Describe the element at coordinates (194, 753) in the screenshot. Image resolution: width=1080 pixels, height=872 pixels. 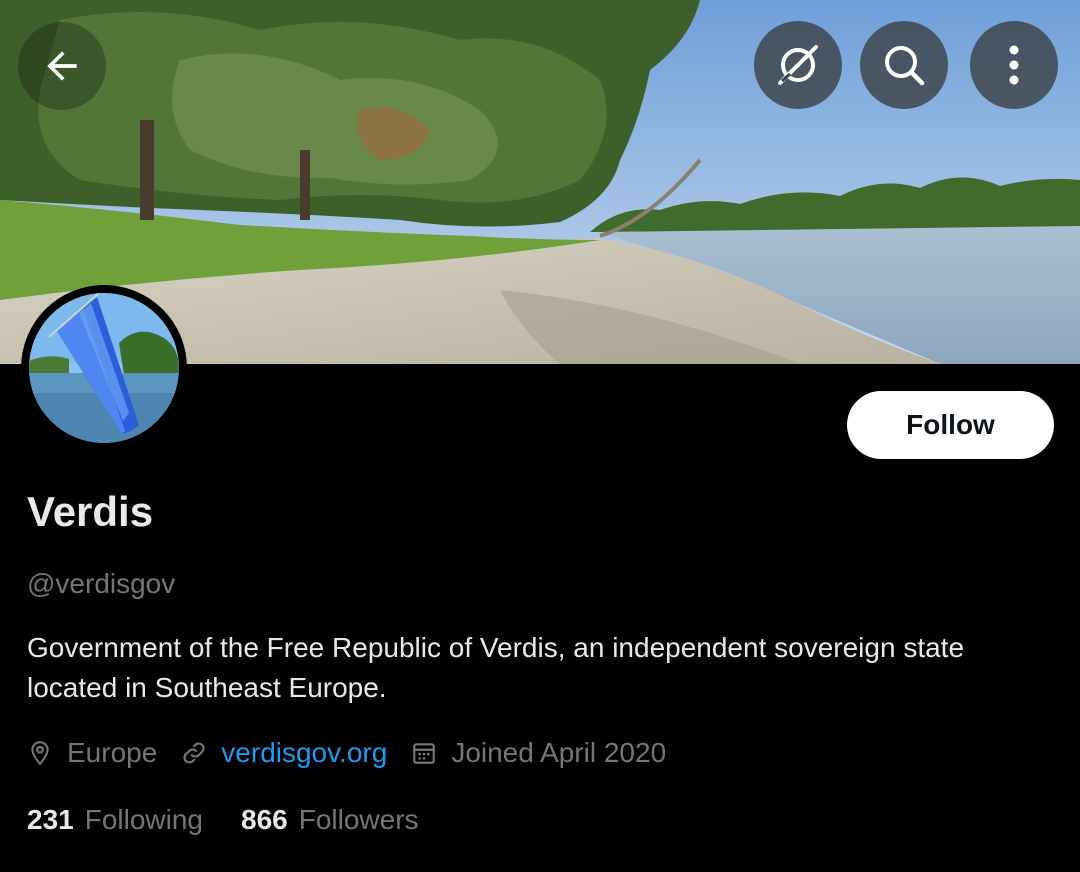
I see `link-icon` at that location.